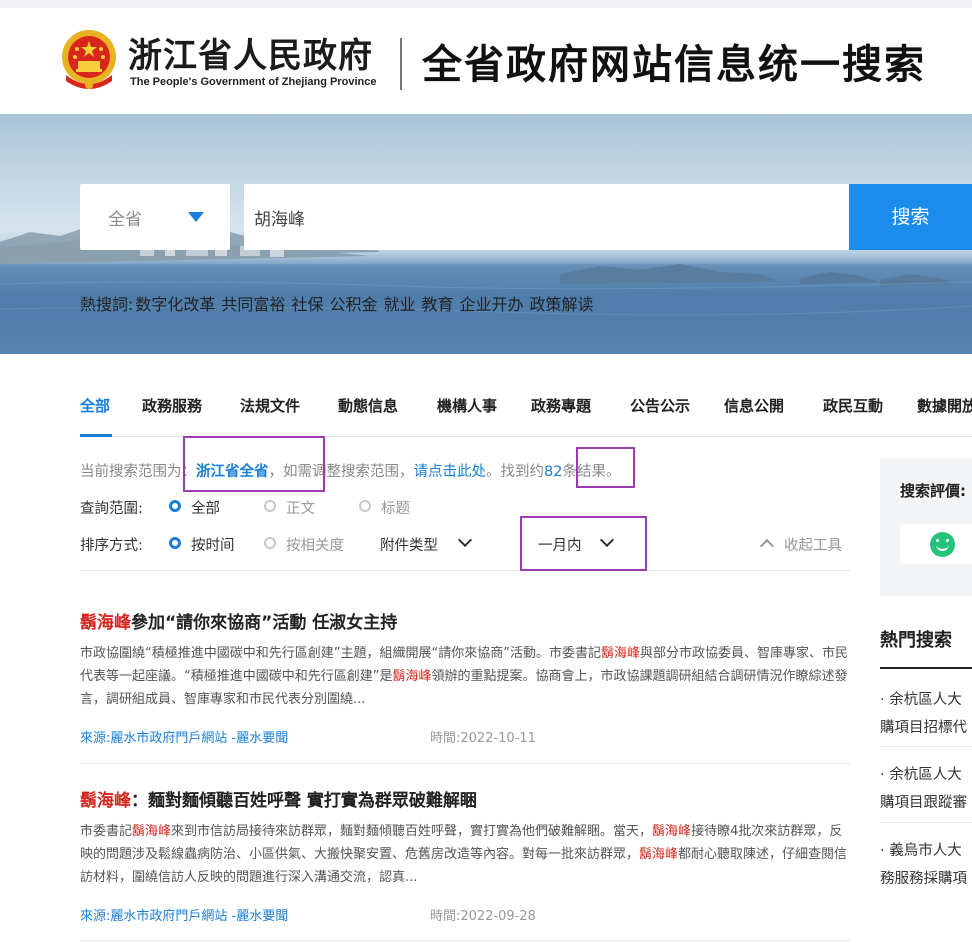  What do you see at coordinates (674, 64) in the screenshot?
I see `page-title: 全省政府网站信息统一搜索` at bounding box center [674, 64].